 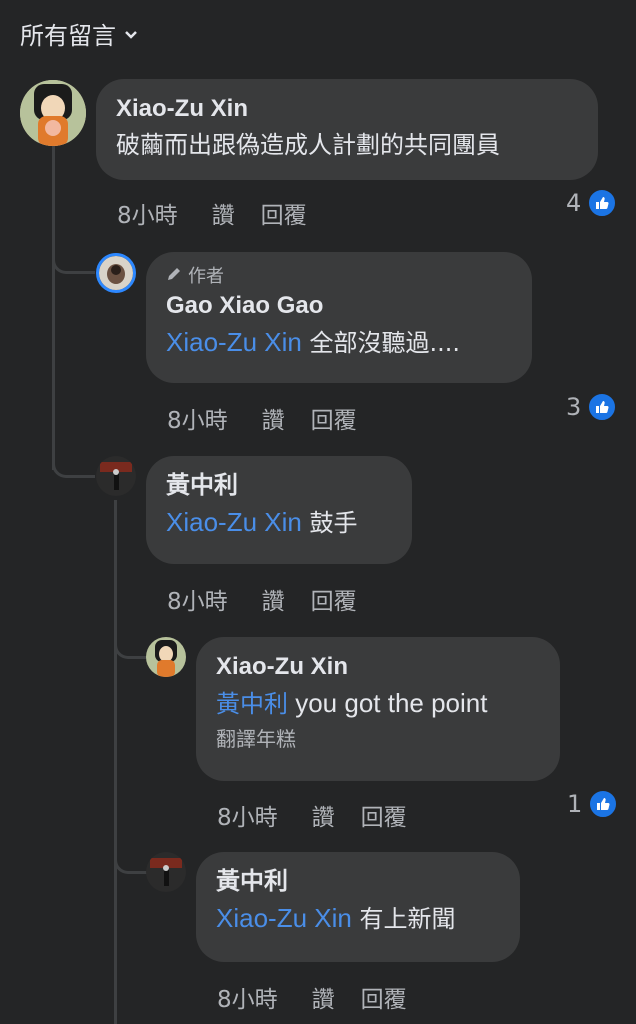 What do you see at coordinates (574, 407) in the screenshot?
I see `reaction-count-value: 3` at bounding box center [574, 407].